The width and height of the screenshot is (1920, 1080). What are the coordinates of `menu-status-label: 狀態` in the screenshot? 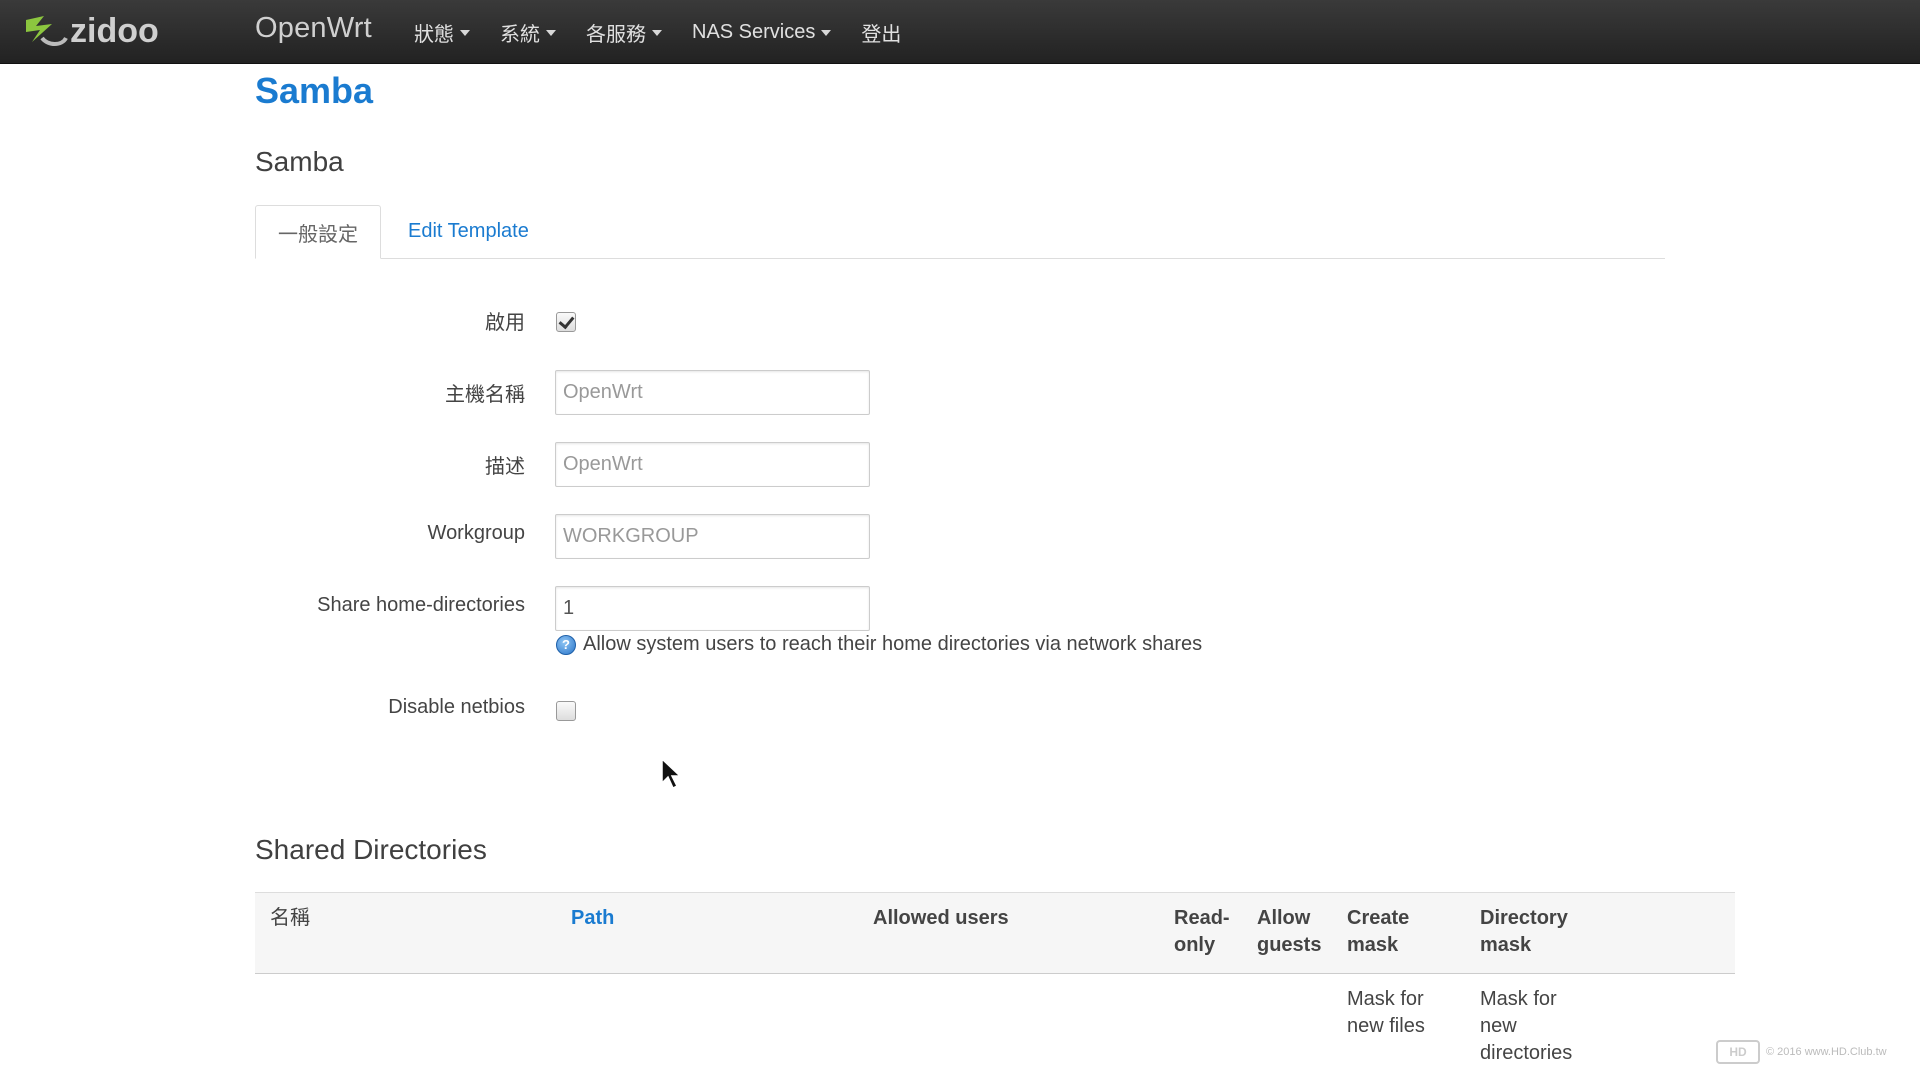 It's located at (434, 34).